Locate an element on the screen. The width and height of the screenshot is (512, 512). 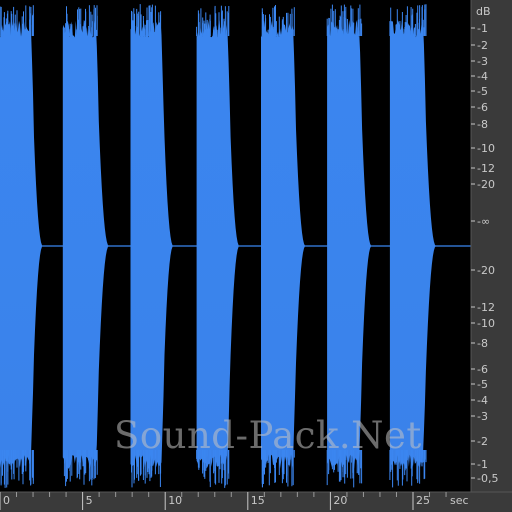
db-label-top: -8 is located at coordinates (482, 124).